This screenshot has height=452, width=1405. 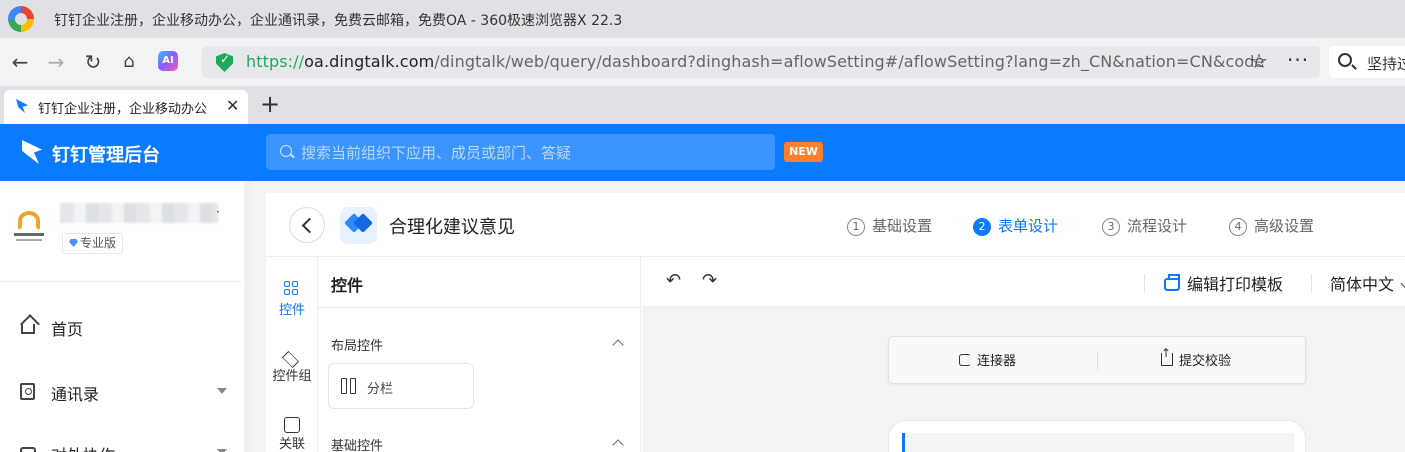 I want to click on new-badge: NEW, so click(x=803, y=152).